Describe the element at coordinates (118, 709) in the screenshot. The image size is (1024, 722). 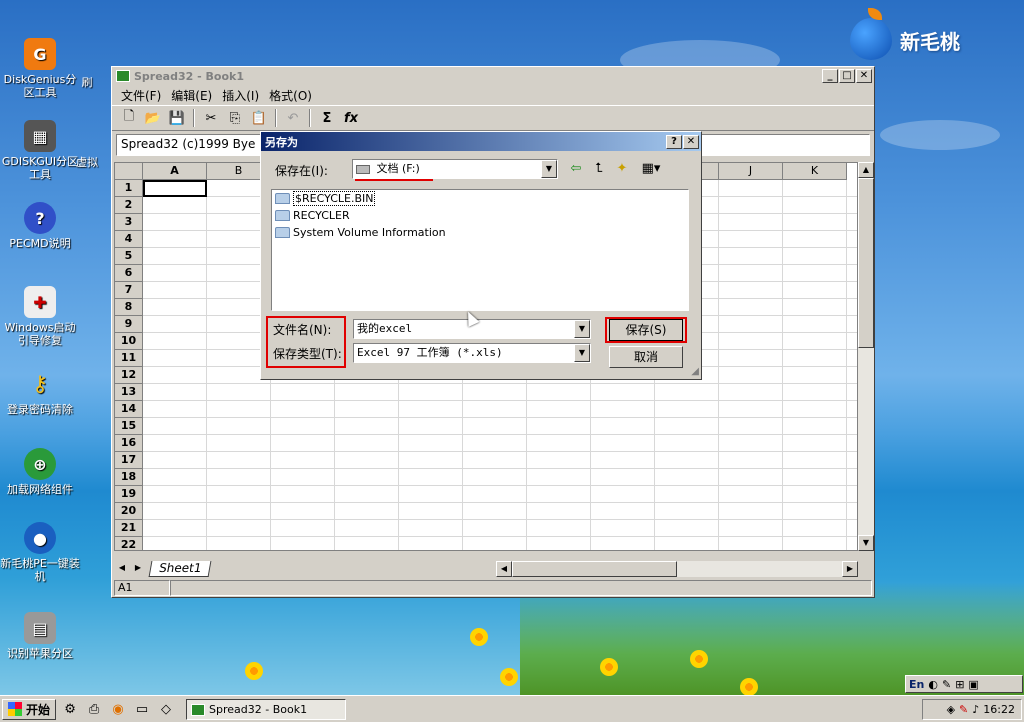
I see `quicklaunch-media-icon: ◉` at that location.